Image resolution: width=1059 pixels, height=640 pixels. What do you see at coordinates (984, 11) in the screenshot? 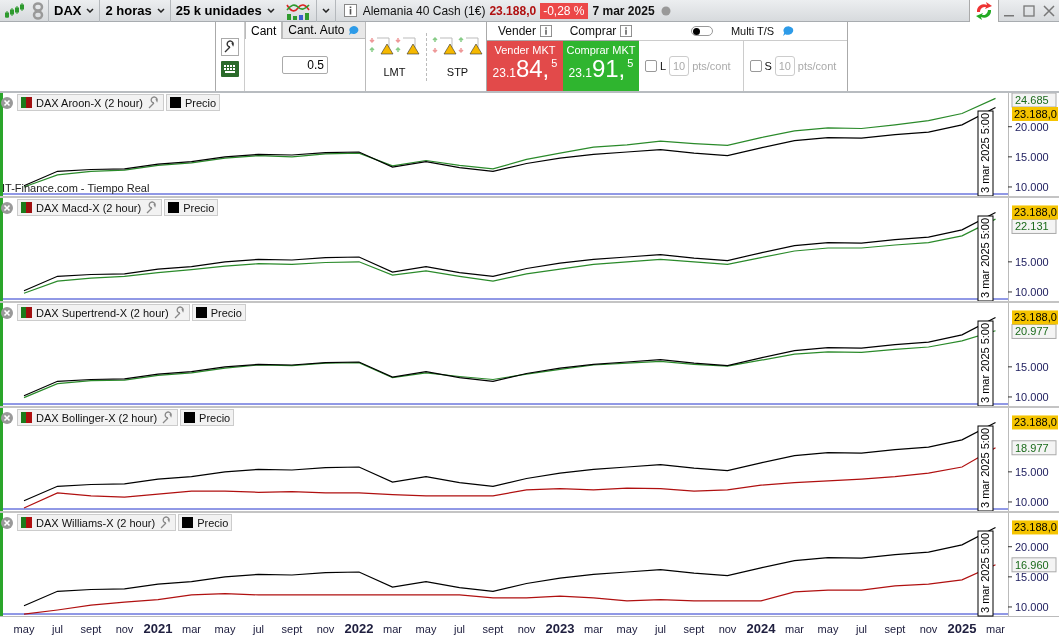
I see `refresh-icon` at bounding box center [984, 11].